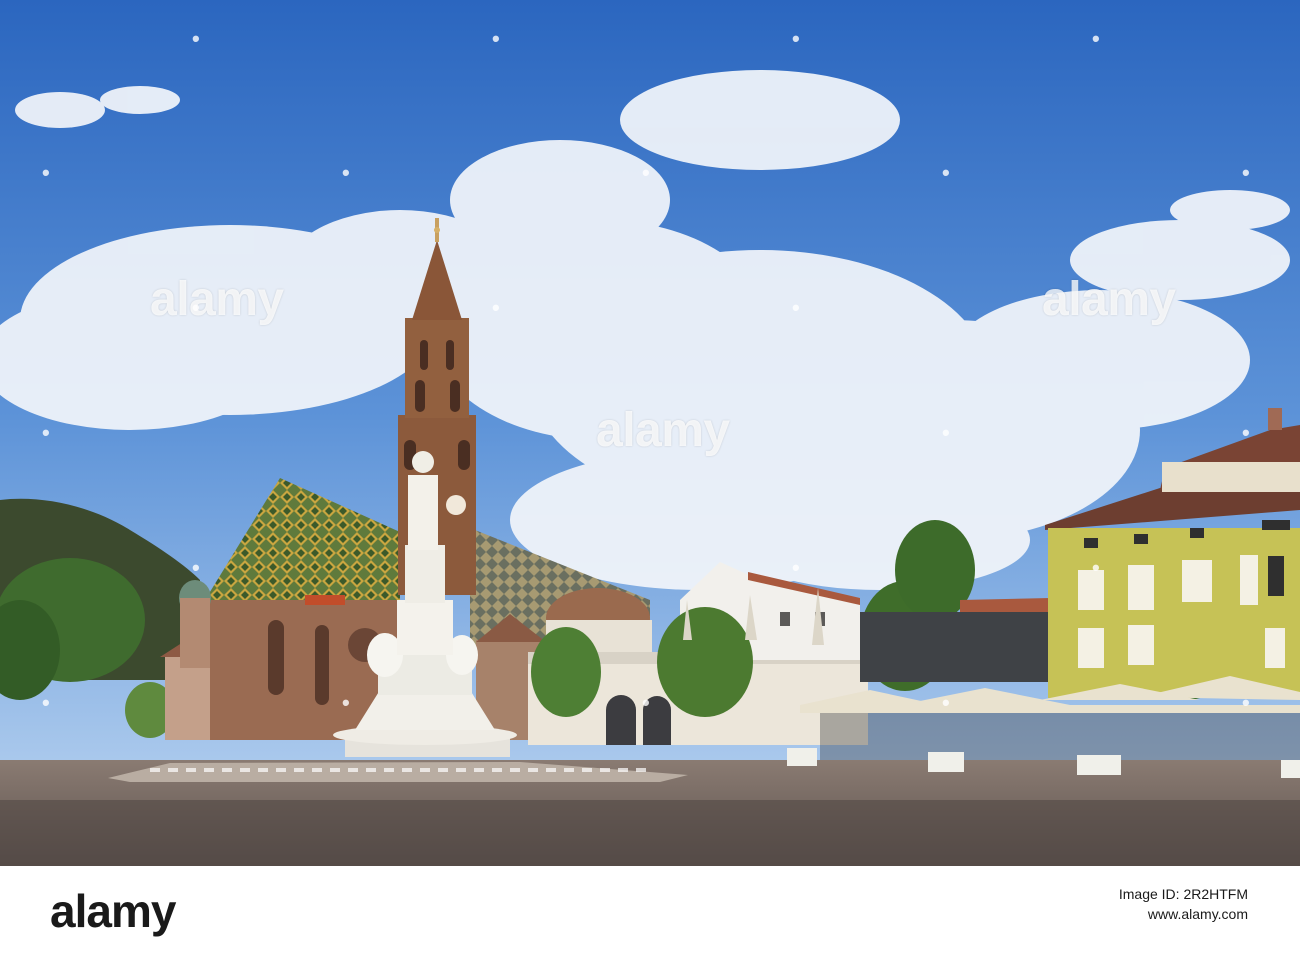  What do you see at coordinates (663, 430) in the screenshot?
I see `watermark-center: alamy` at bounding box center [663, 430].